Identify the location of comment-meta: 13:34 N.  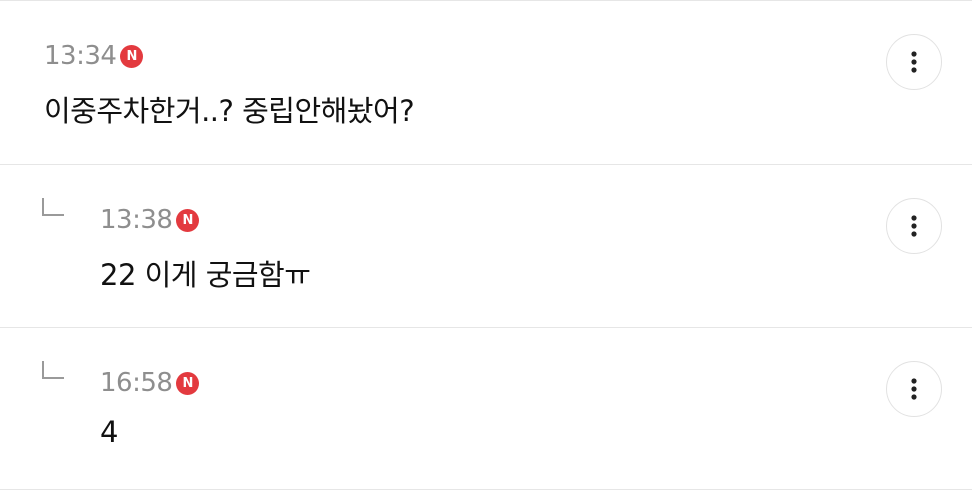
(94, 56).